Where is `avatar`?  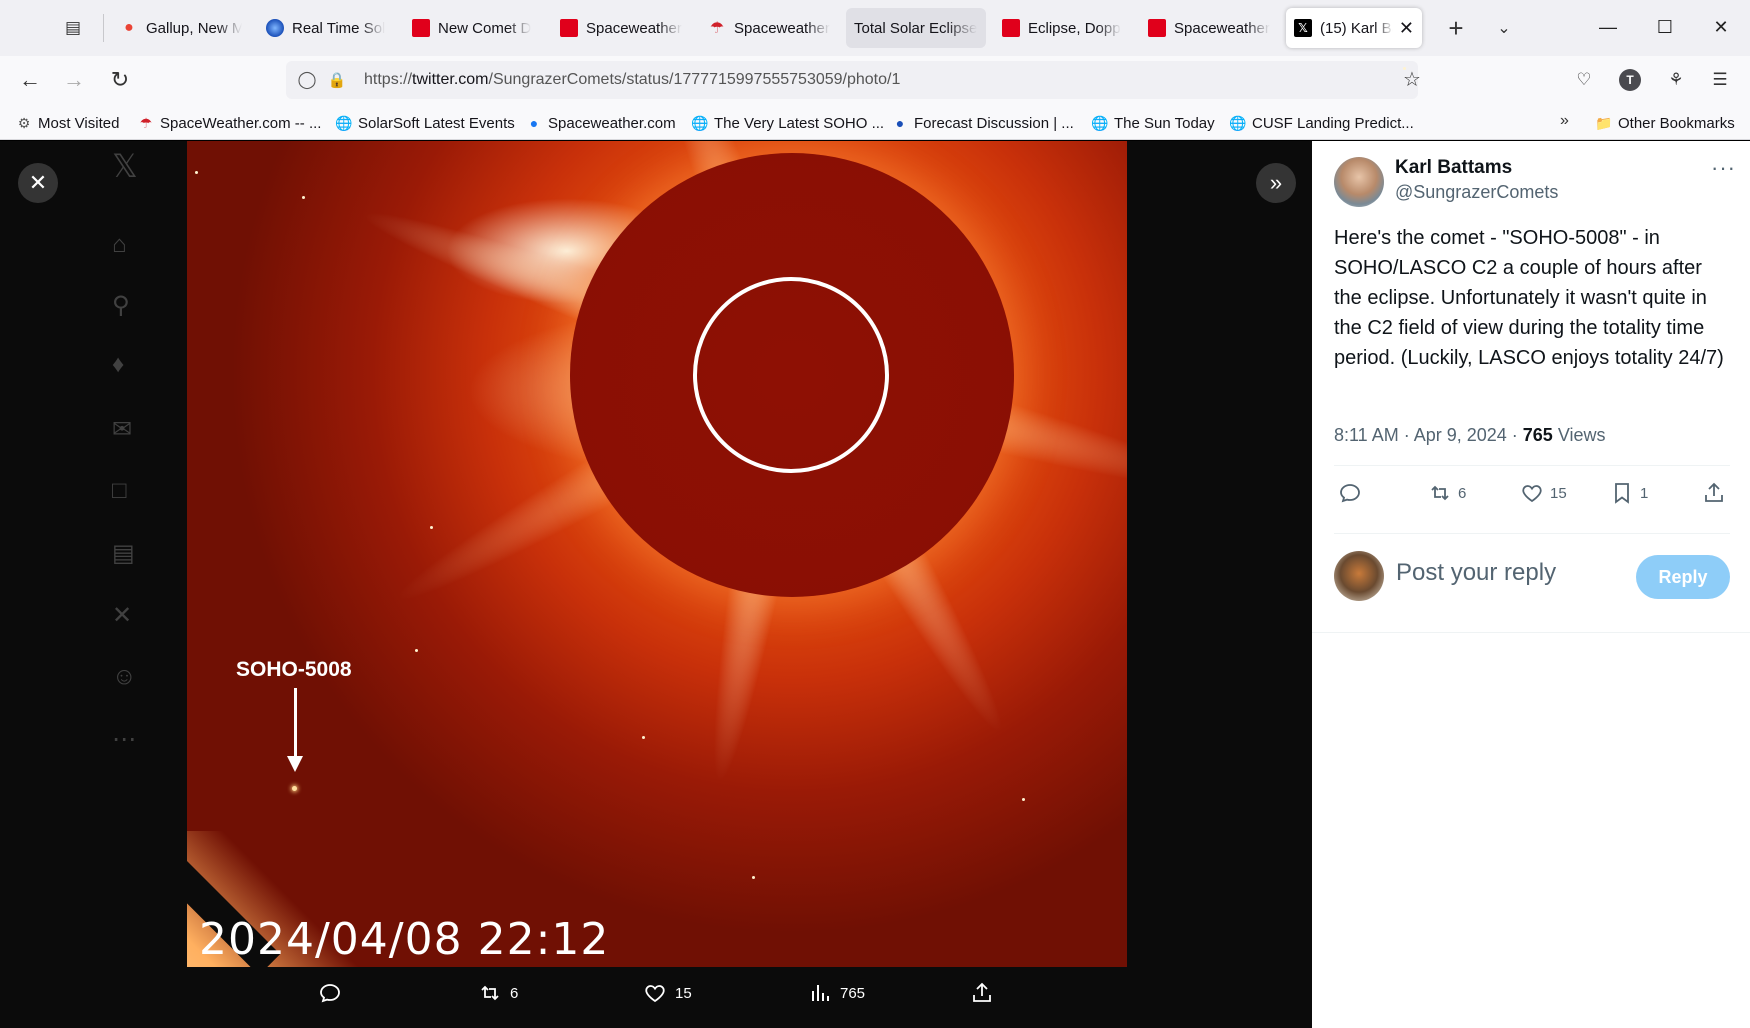
avatar is located at coordinates (1359, 182).